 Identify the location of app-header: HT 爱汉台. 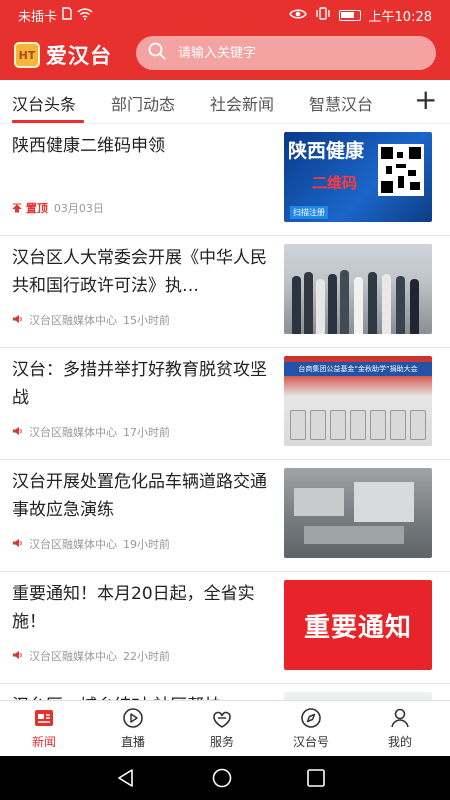
(225, 54).